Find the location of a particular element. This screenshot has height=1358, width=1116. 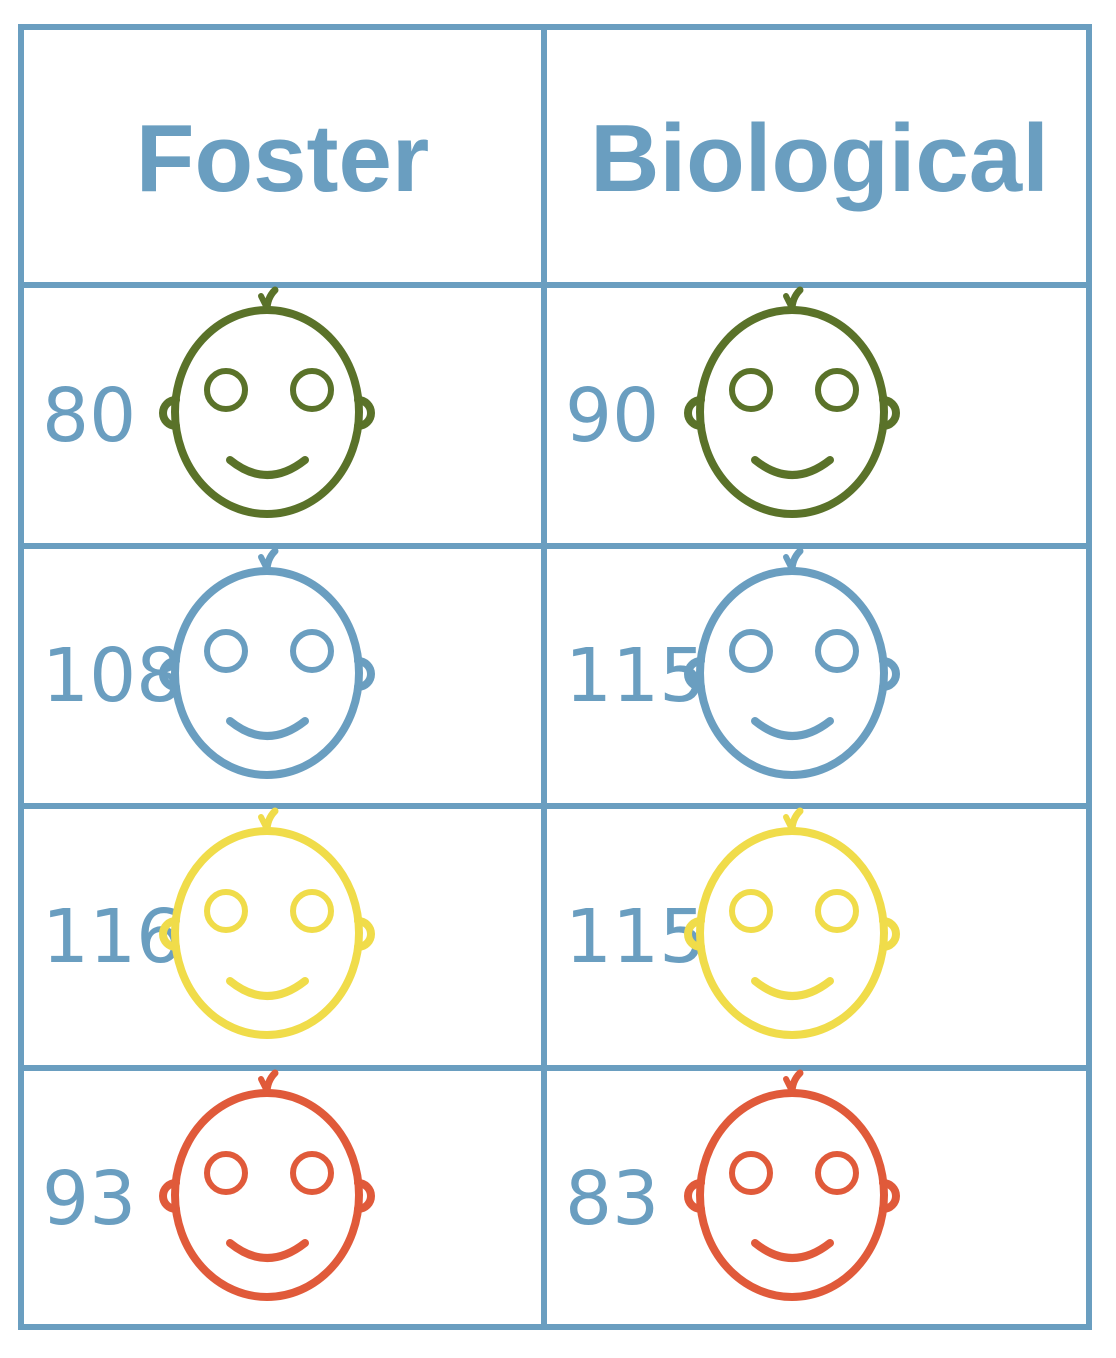

cell-foster: 108 is located at coordinates (282, 675).